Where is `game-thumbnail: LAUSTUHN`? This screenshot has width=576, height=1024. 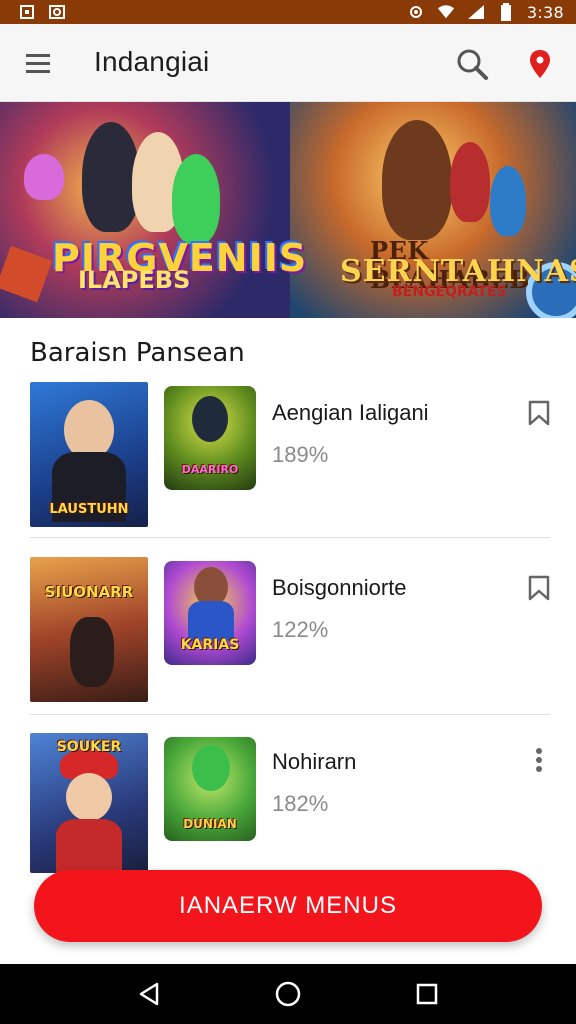 game-thumbnail: LAUSTUHN is located at coordinates (89, 454).